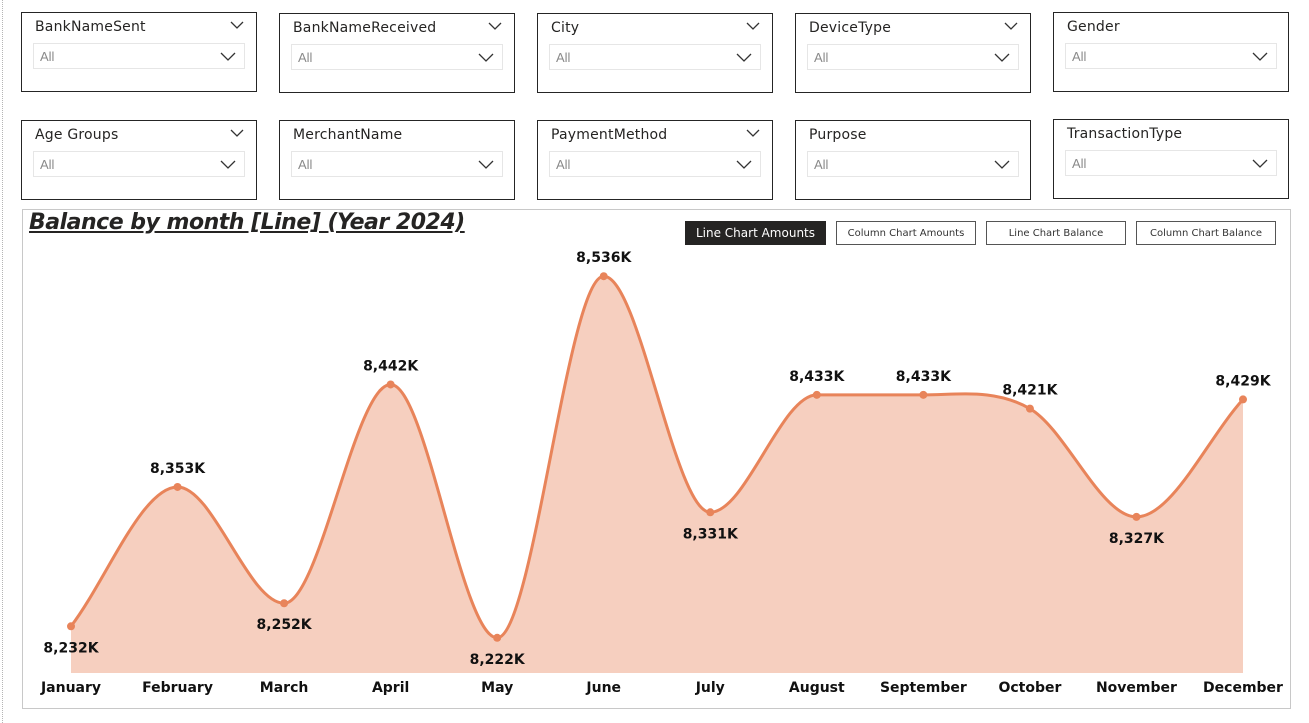  Describe the element at coordinates (177, 688) in the screenshot. I see `x-tick-label: February` at that location.